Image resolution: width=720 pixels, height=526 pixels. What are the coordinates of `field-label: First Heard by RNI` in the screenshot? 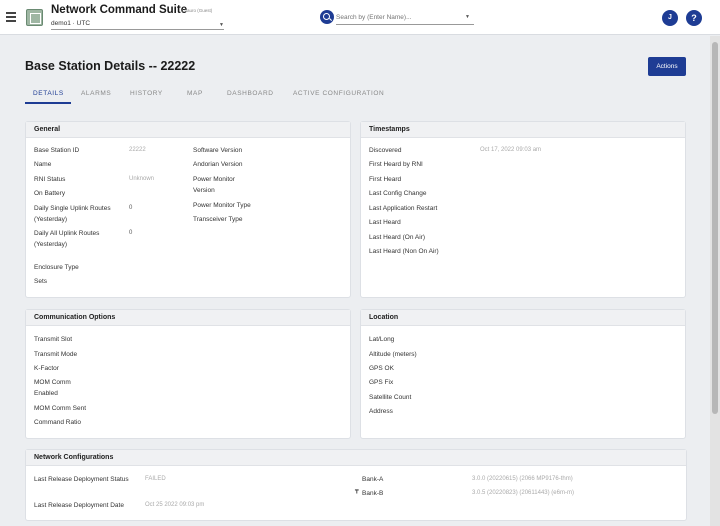 It's located at (396, 164).